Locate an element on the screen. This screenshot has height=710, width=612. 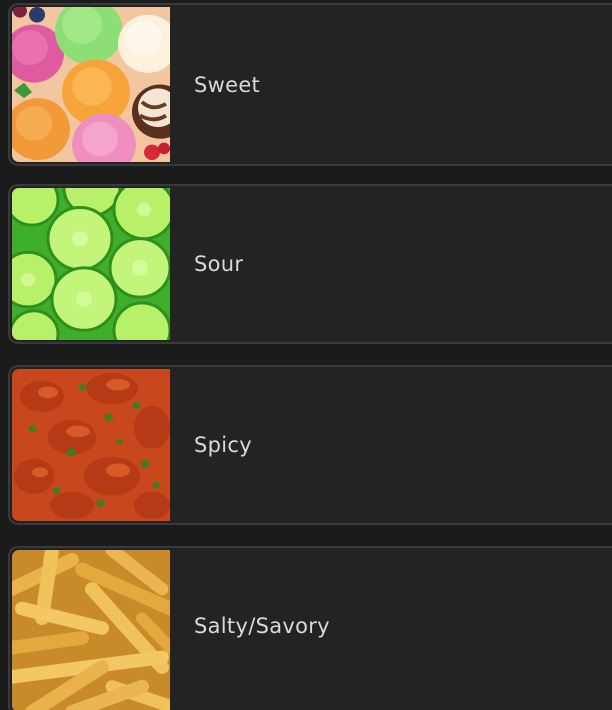
ice-cream-image is located at coordinates (91, 84).